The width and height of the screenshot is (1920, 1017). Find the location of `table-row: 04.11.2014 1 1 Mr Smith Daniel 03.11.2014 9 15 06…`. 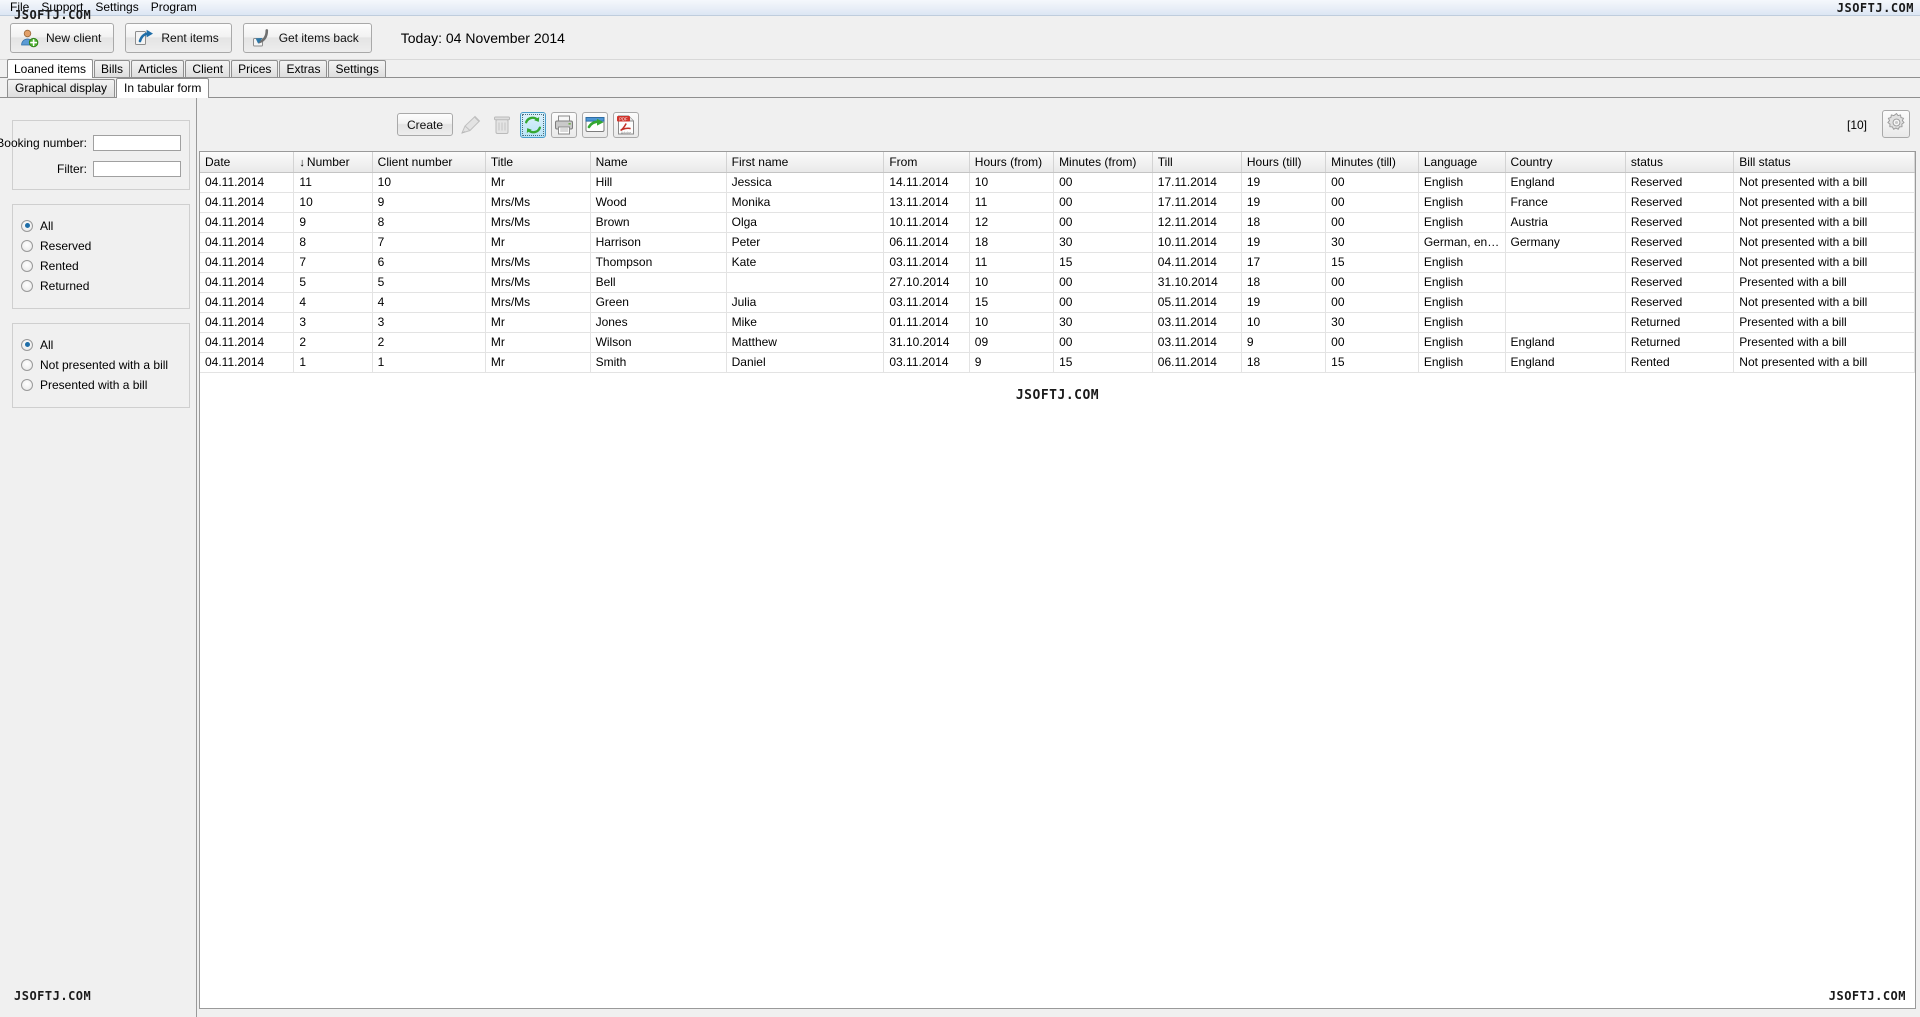

table-row: 04.11.2014 1 1 Mr Smith Daniel 03.11.2014 9 15 06… is located at coordinates (1057, 362).